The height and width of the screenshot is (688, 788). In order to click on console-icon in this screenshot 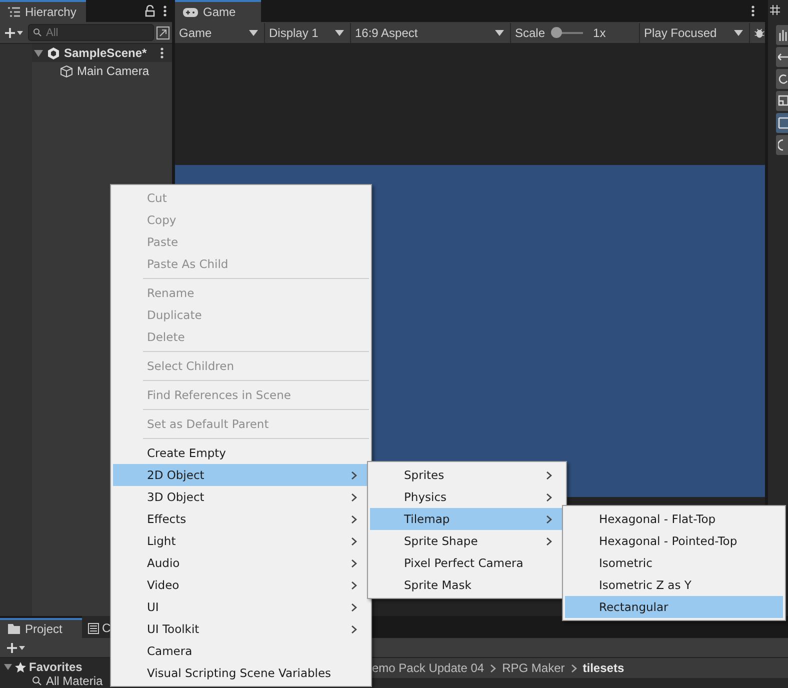, I will do `click(93, 628)`.